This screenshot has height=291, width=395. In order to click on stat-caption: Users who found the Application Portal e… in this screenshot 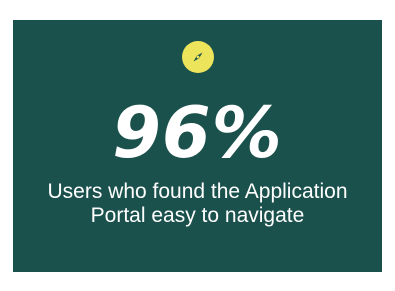, I will do `click(197, 203)`.